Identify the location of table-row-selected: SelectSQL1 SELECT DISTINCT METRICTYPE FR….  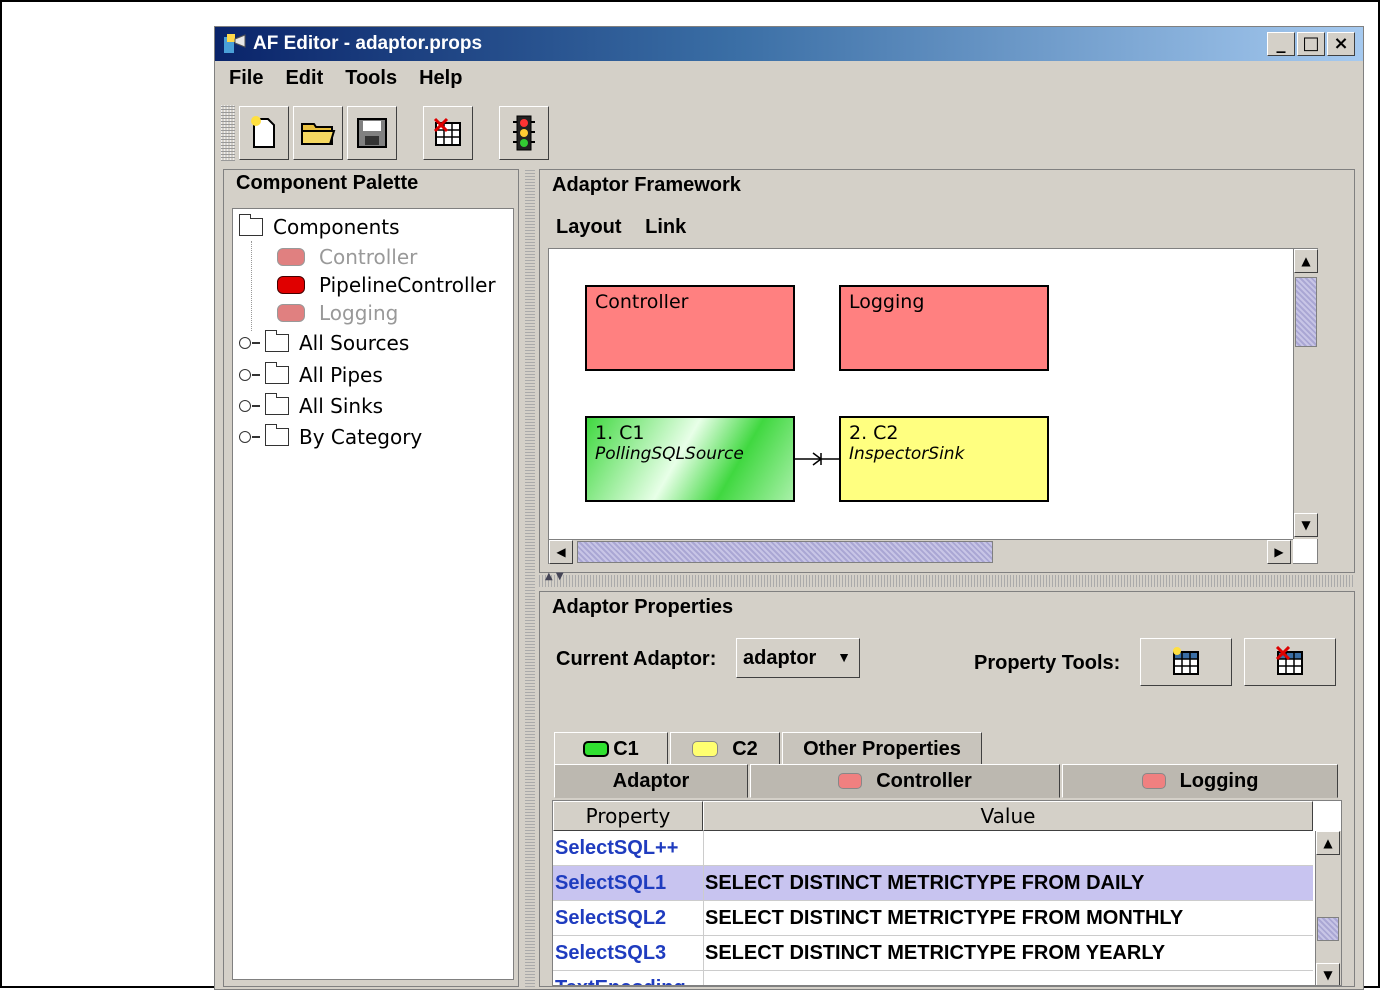
(933, 883).